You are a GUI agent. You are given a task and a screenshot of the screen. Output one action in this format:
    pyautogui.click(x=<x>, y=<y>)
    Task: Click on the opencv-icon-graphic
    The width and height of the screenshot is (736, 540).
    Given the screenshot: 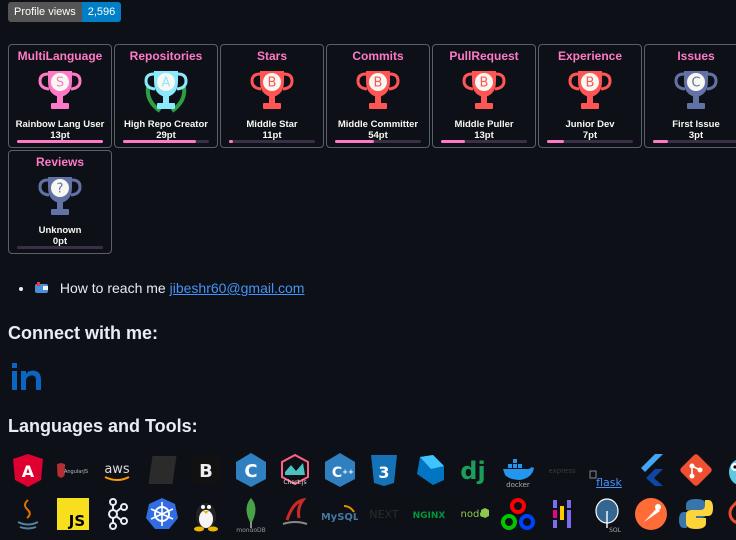 What is the action you would take?
    pyautogui.click(x=517, y=514)
    